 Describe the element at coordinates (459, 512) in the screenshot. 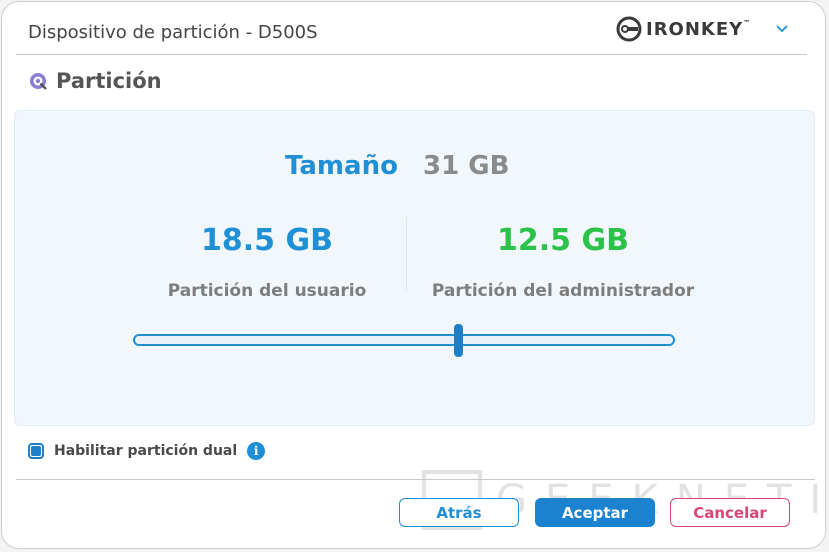

I see `back-button: Atrás` at that location.